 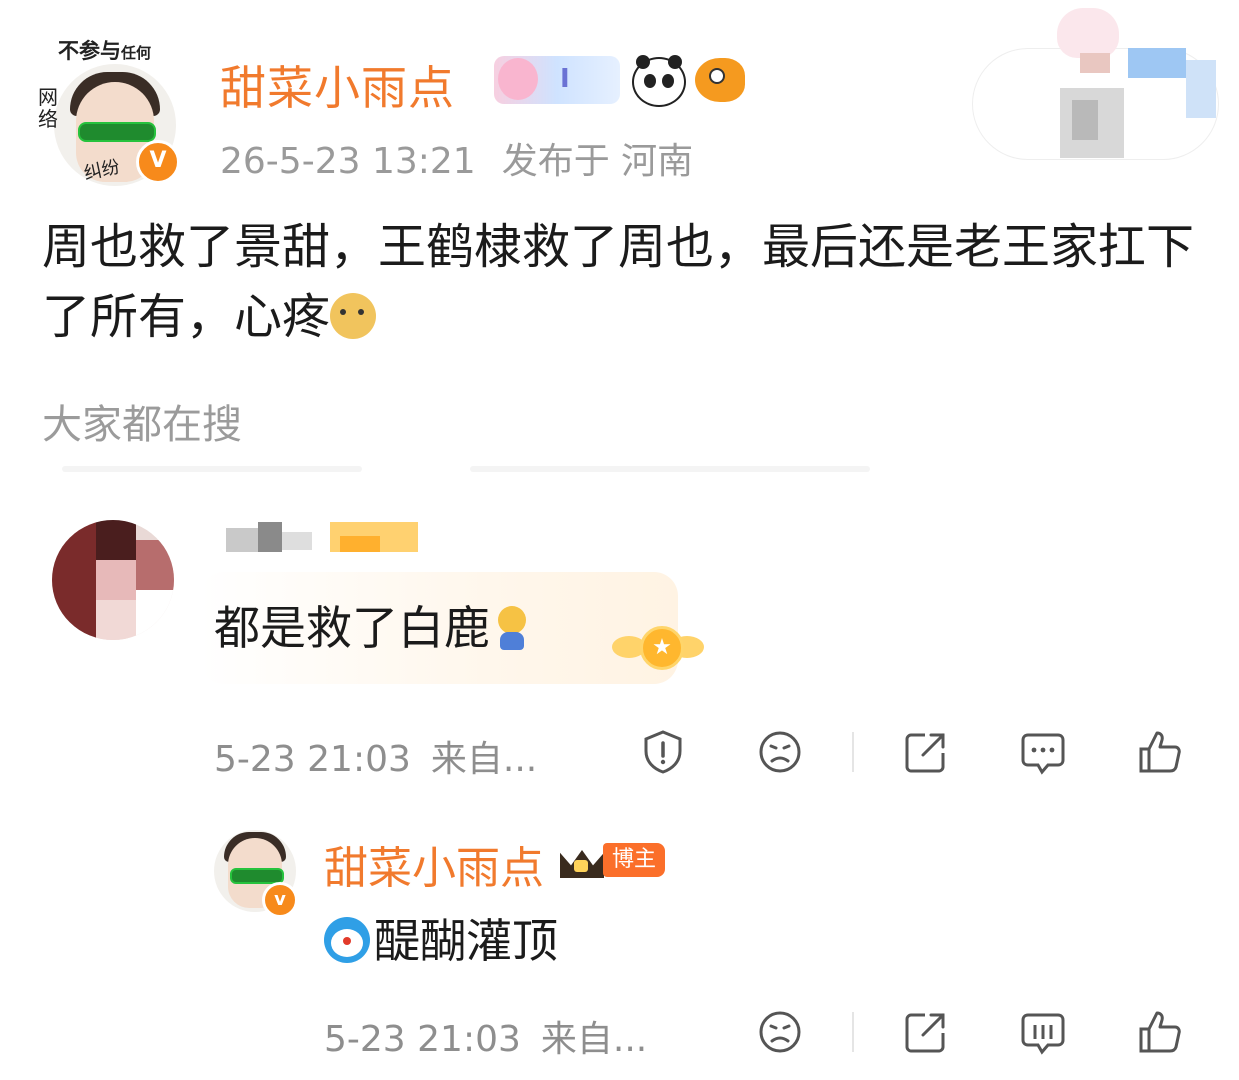 I want to click on fish-icon, so click(x=720, y=80).